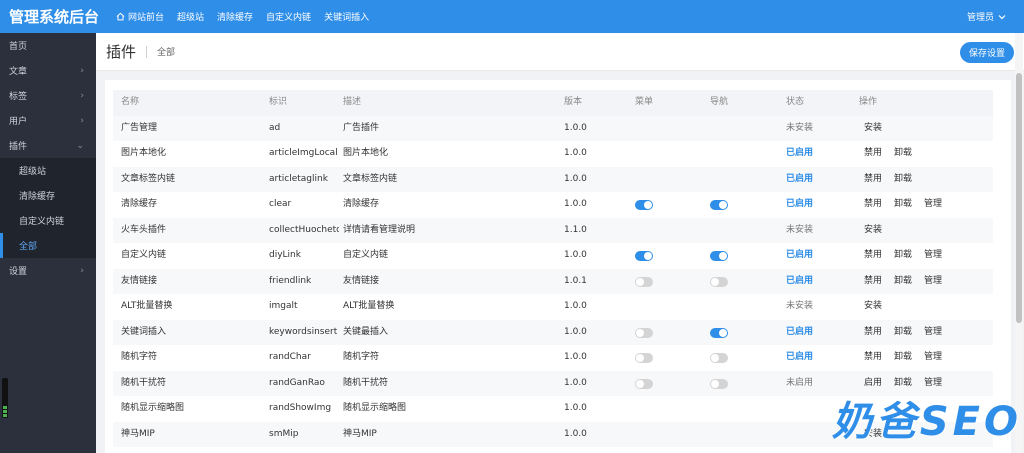 The height and width of the screenshot is (453, 1024). What do you see at coordinates (48, 220) in the screenshot?
I see `sidebar-sub-custom-links: 自定义内链` at bounding box center [48, 220].